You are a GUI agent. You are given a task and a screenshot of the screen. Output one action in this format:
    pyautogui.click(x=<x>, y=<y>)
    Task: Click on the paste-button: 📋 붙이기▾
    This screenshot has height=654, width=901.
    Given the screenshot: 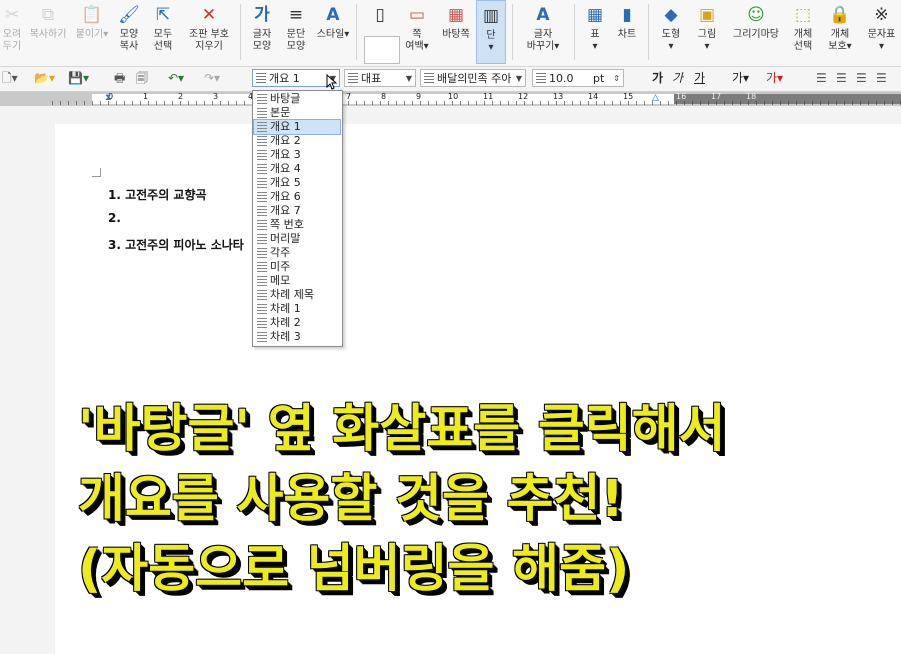 What is the action you would take?
    pyautogui.click(x=92, y=32)
    